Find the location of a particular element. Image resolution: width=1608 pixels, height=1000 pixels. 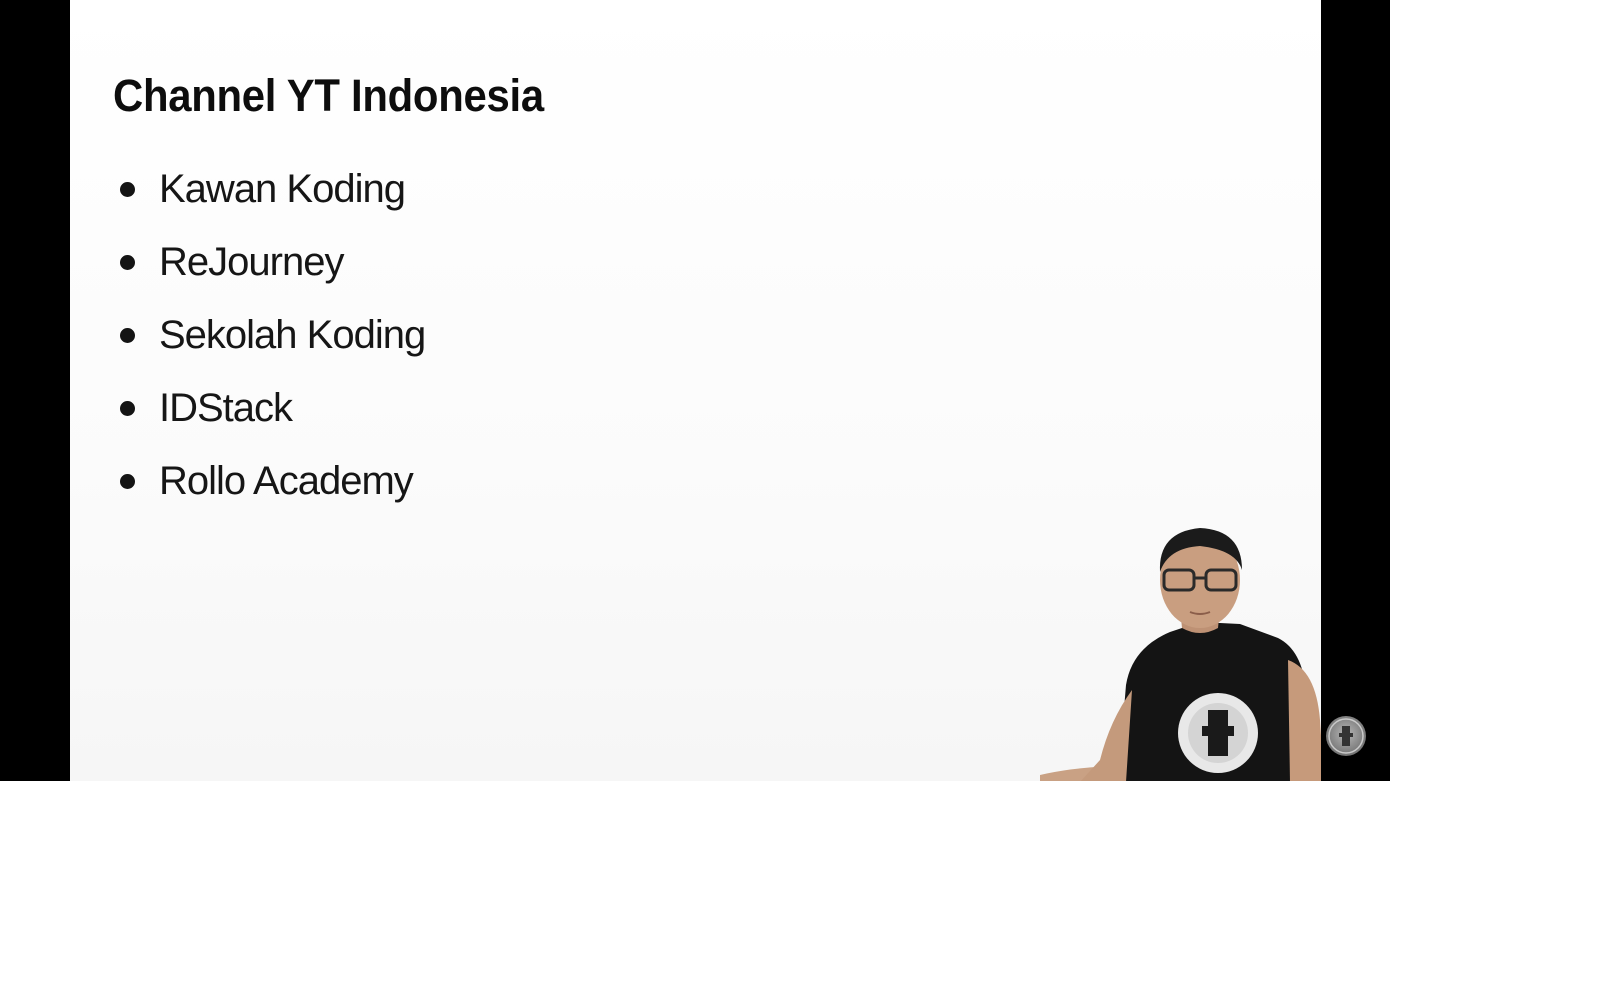

bullet-text: ReJourney is located at coordinates (251, 262).